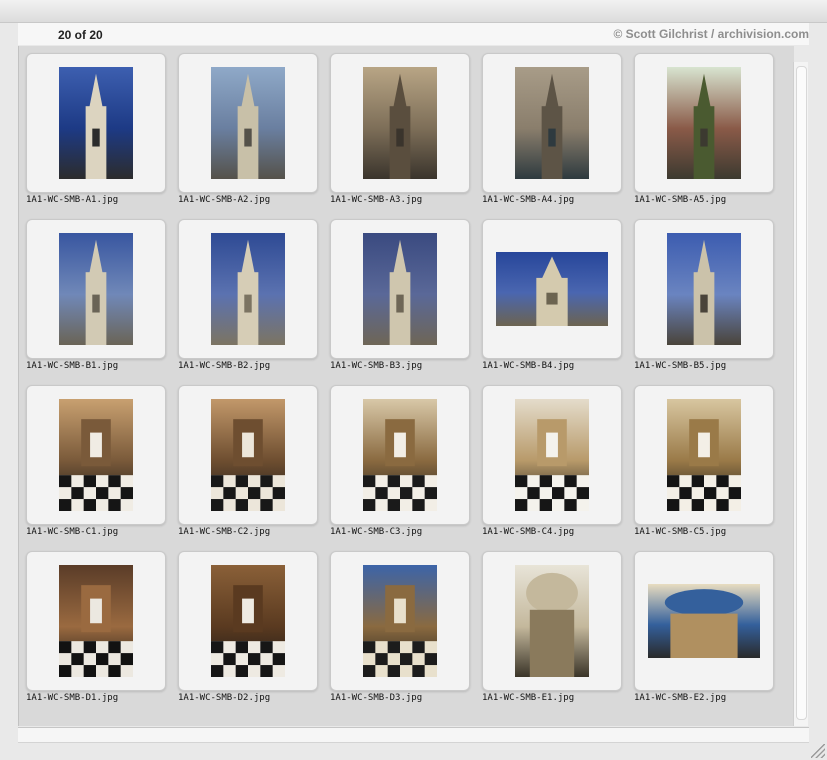 Image resolution: width=827 pixels, height=760 pixels. Describe the element at coordinates (680, 698) in the screenshot. I see `thumbnail-filename: 1A1-WC-SMB-E2.jpg` at that location.